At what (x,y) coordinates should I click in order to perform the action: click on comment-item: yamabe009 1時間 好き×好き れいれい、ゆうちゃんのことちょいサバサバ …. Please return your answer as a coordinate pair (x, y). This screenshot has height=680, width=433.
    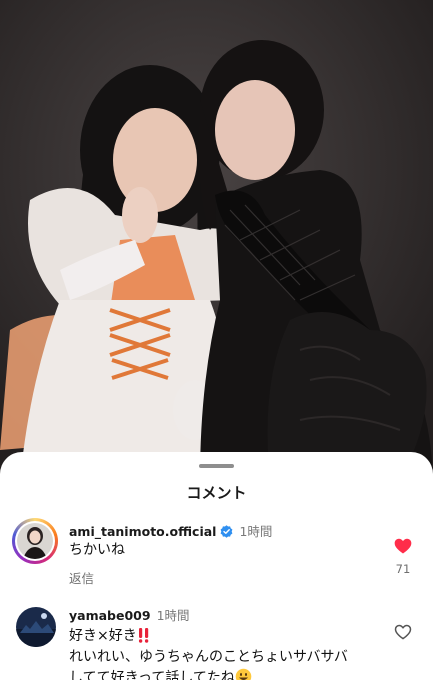
    Looking at the image, I should click on (216, 642).